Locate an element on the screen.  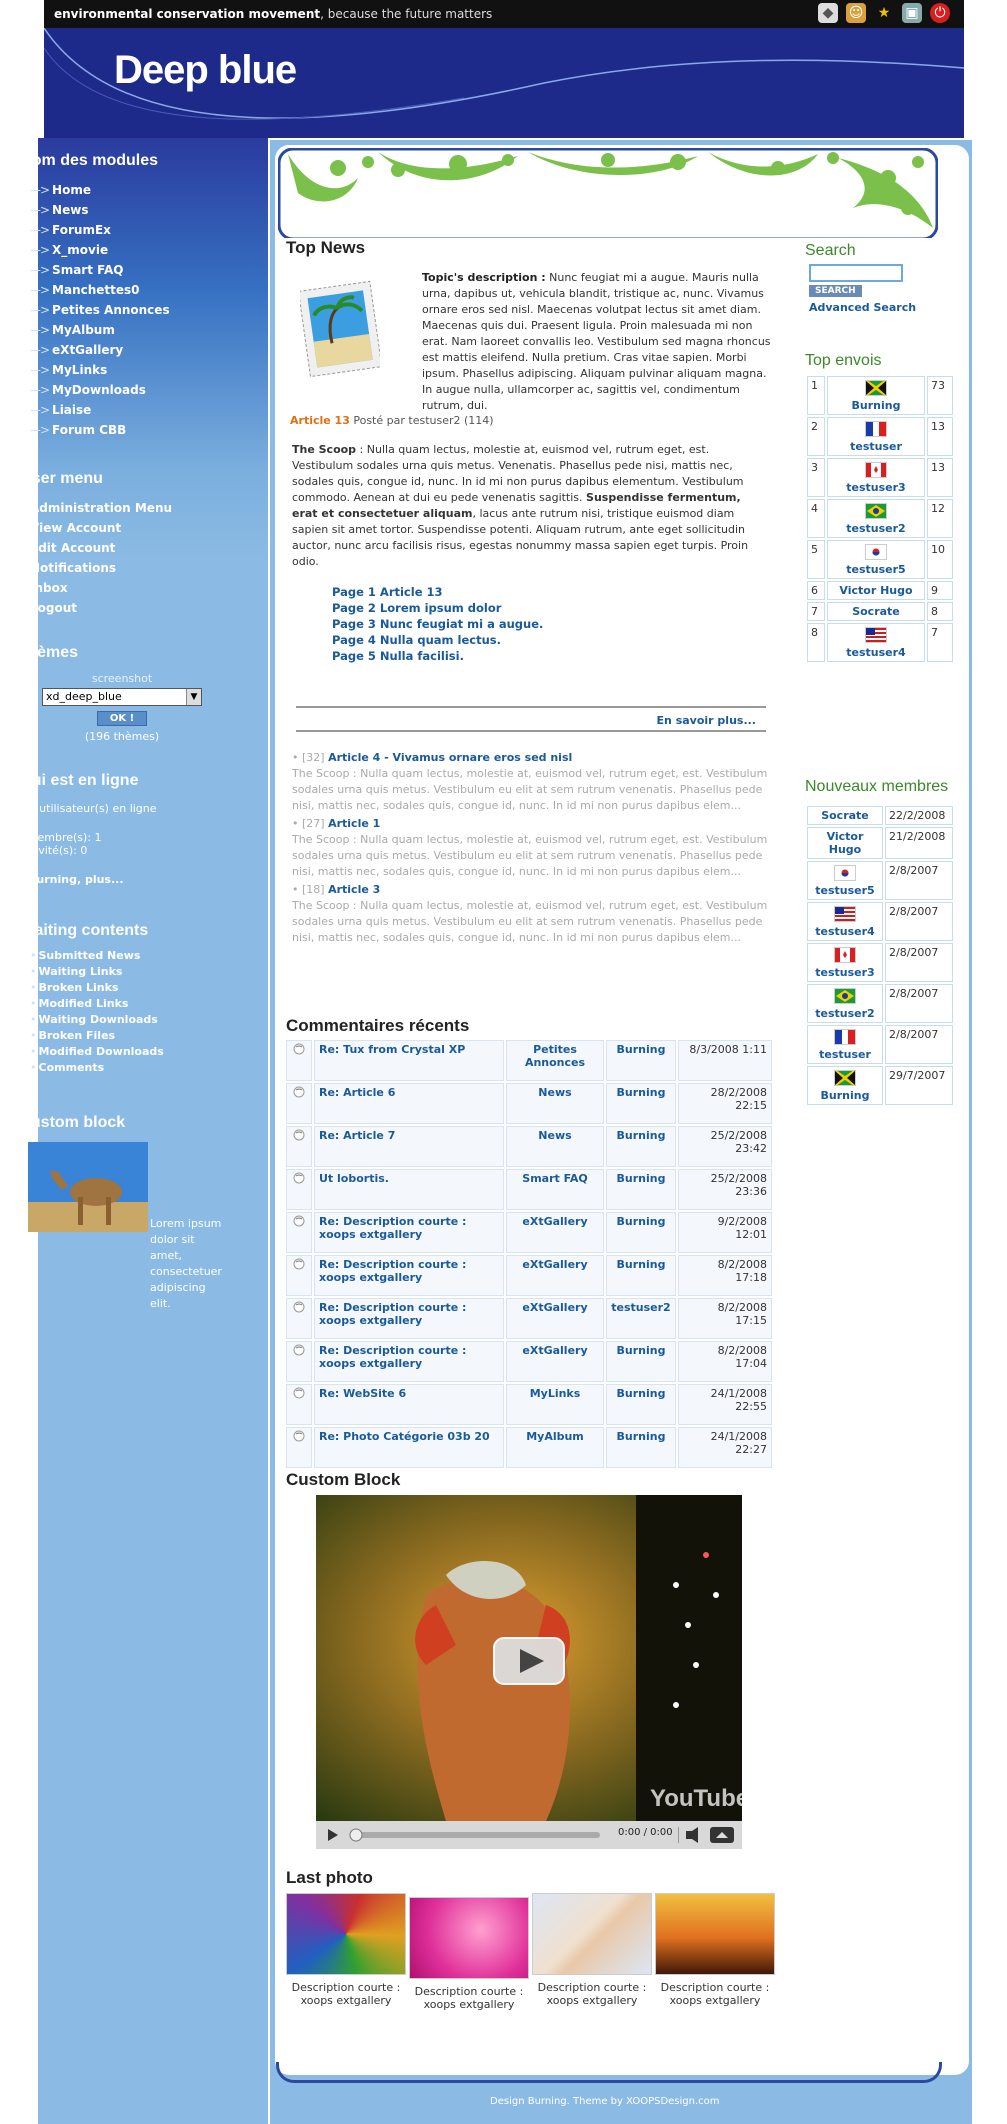
module-link: ---> MyDownloads is located at coordinates (126, 390).